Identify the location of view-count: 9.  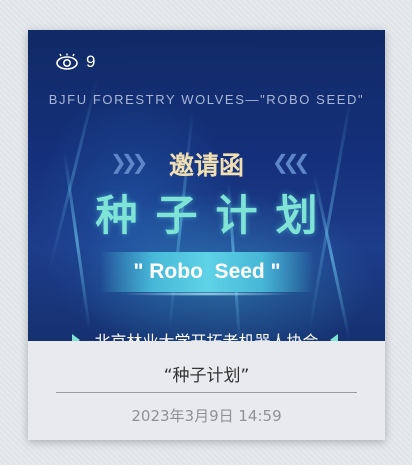
(75, 62).